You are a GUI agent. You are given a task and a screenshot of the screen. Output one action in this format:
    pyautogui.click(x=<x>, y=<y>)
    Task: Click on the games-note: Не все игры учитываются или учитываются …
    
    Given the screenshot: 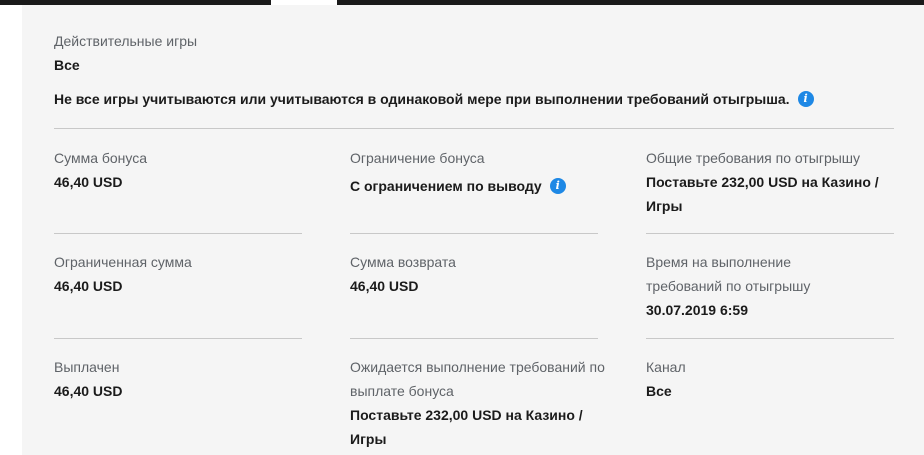 What is the action you would take?
    pyautogui.click(x=434, y=99)
    